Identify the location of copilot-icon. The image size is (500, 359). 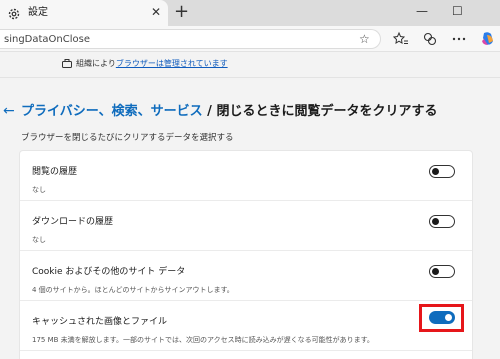
(488, 39).